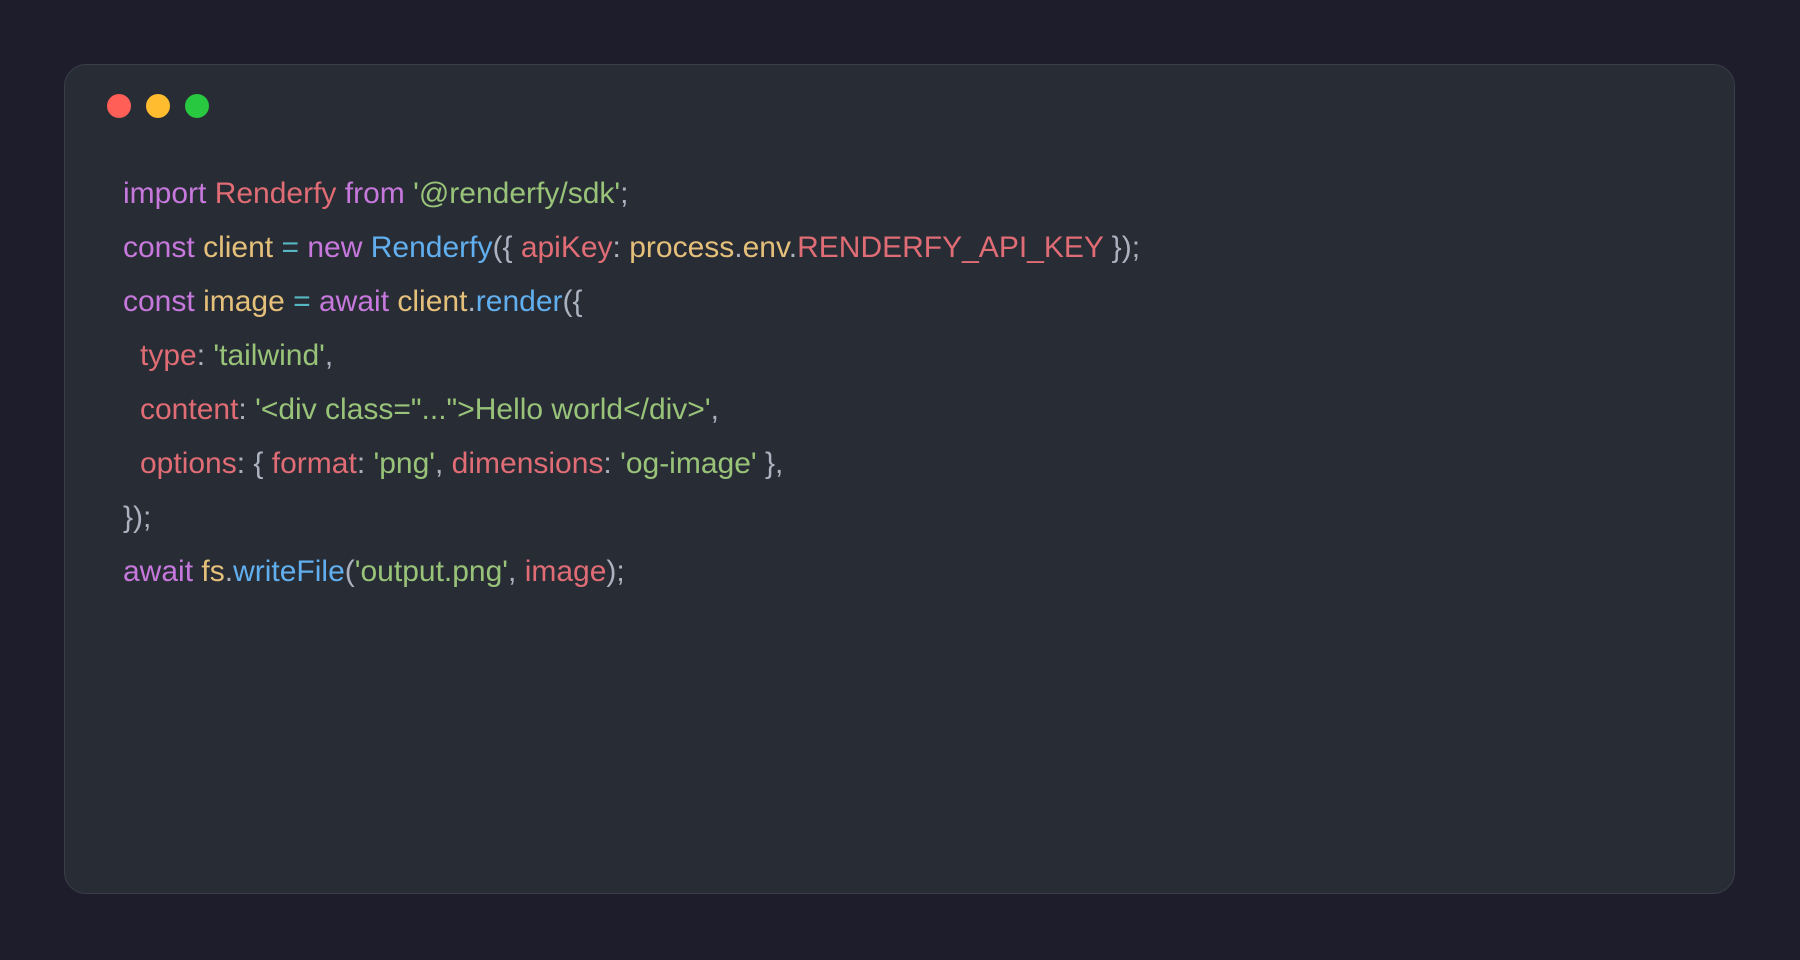  What do you see at coordinates (189, 409) in the screenshot?
I see `property-token: content` at bounding box center [189, 409].